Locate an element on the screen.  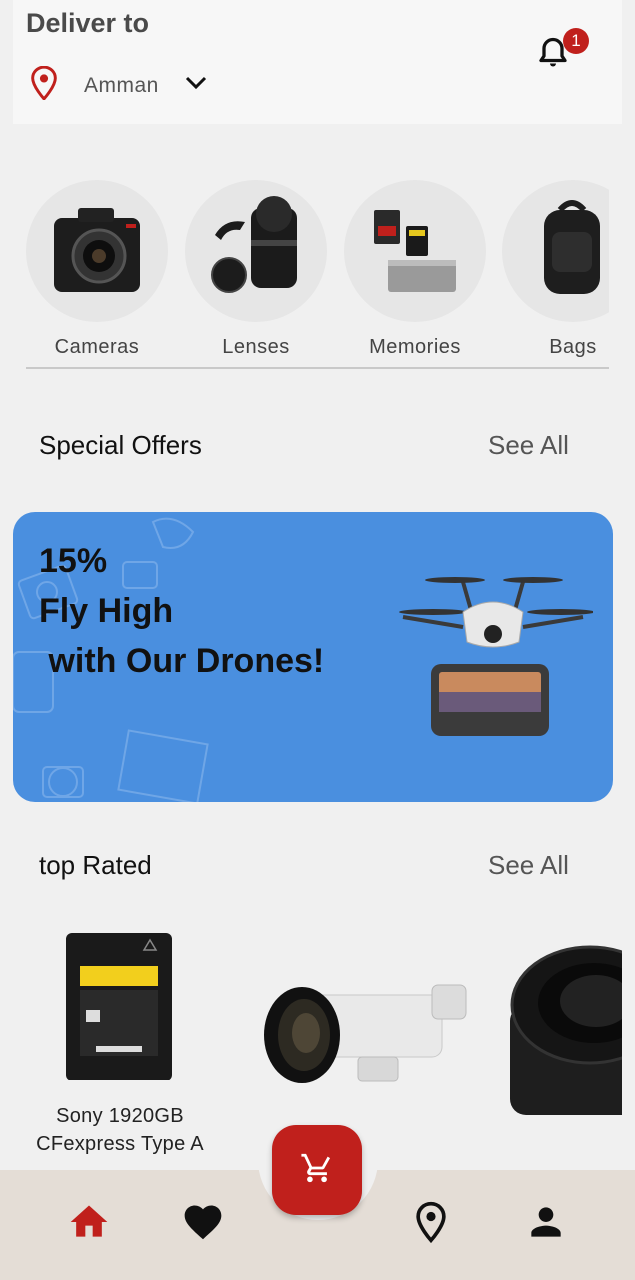
category-lenses: Lenses is located at coordinates (256, 269).